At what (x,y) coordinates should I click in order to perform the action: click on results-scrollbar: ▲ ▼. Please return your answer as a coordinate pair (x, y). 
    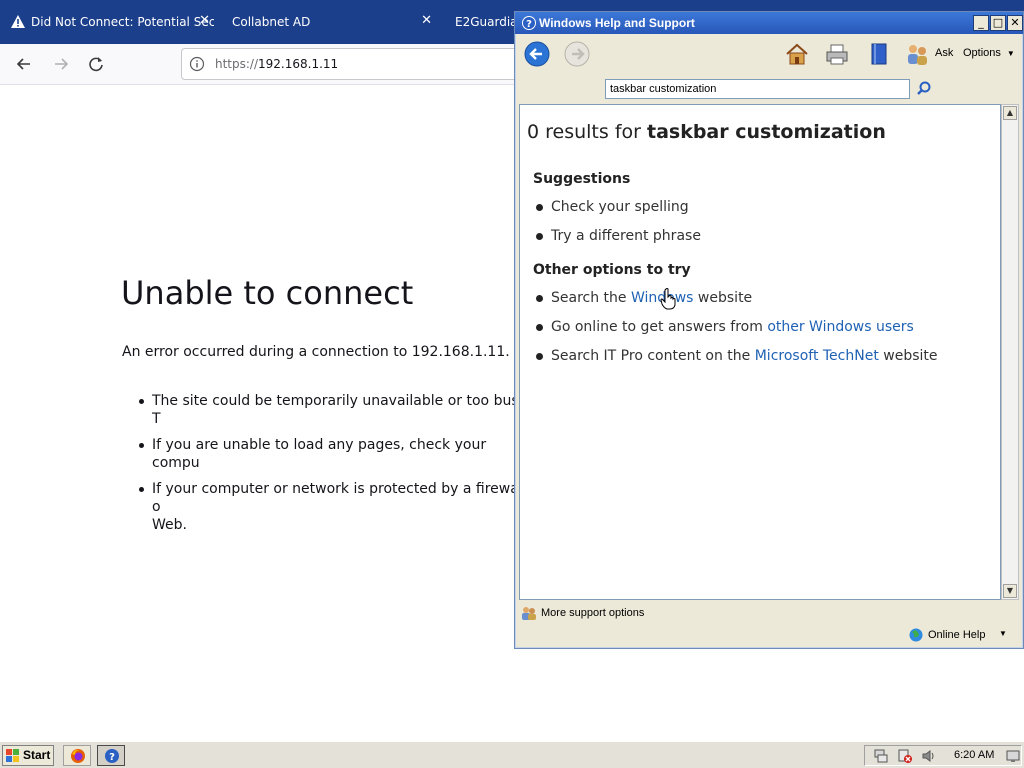
    Looking at the image, I should click on (1010, 352).